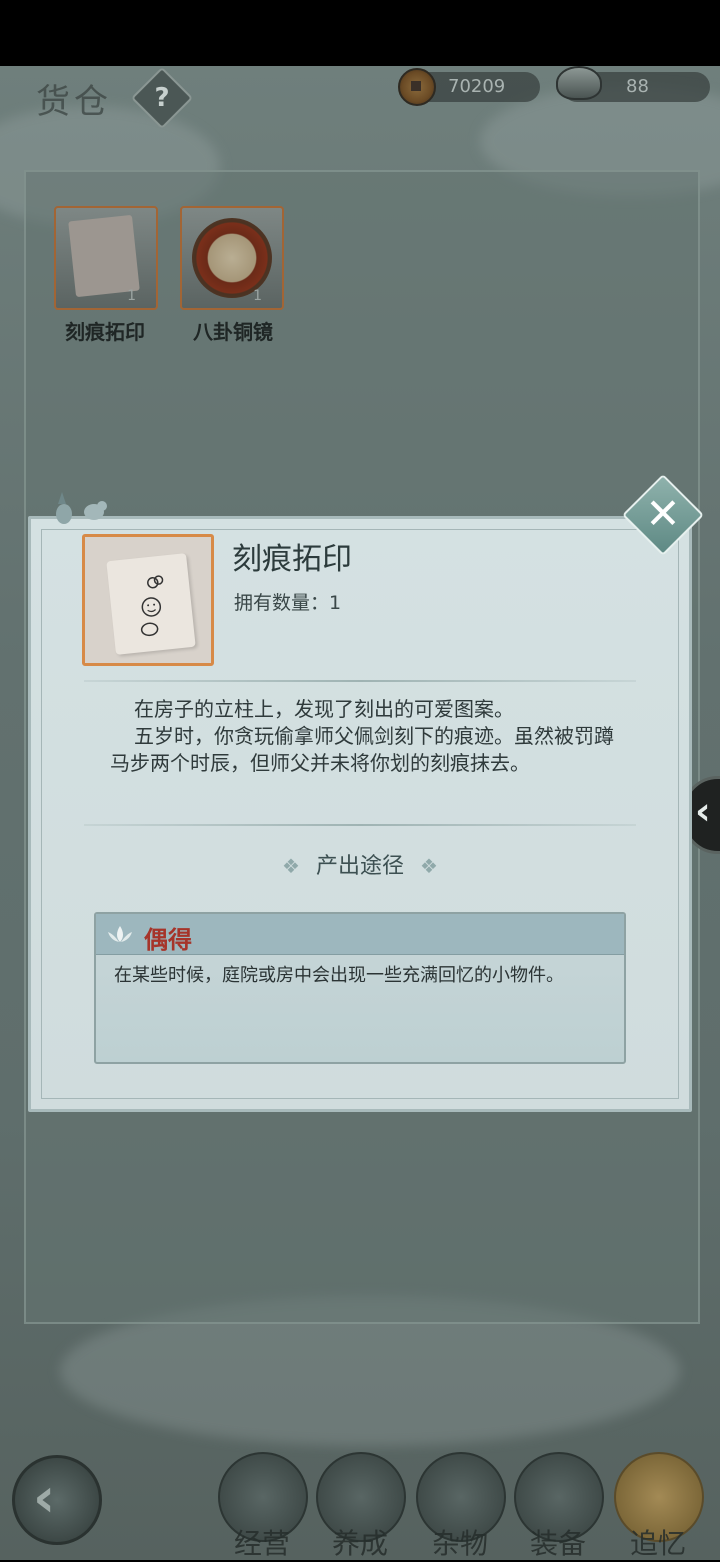 The height and width of the screenshot is (1562, 720). Describe the element at coordinates (579, 83) in the screenshot. I see `silver-ingot-icon` at that location.